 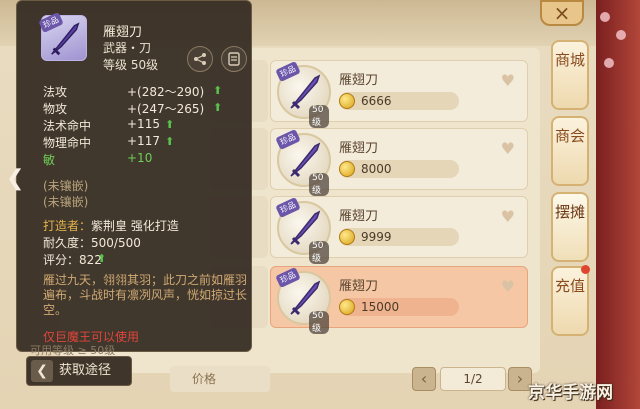 What do you see at coordinates (570, 300) in the screenshot?
I see `tab-recharge: 充值` at bounding box center [570, 300].